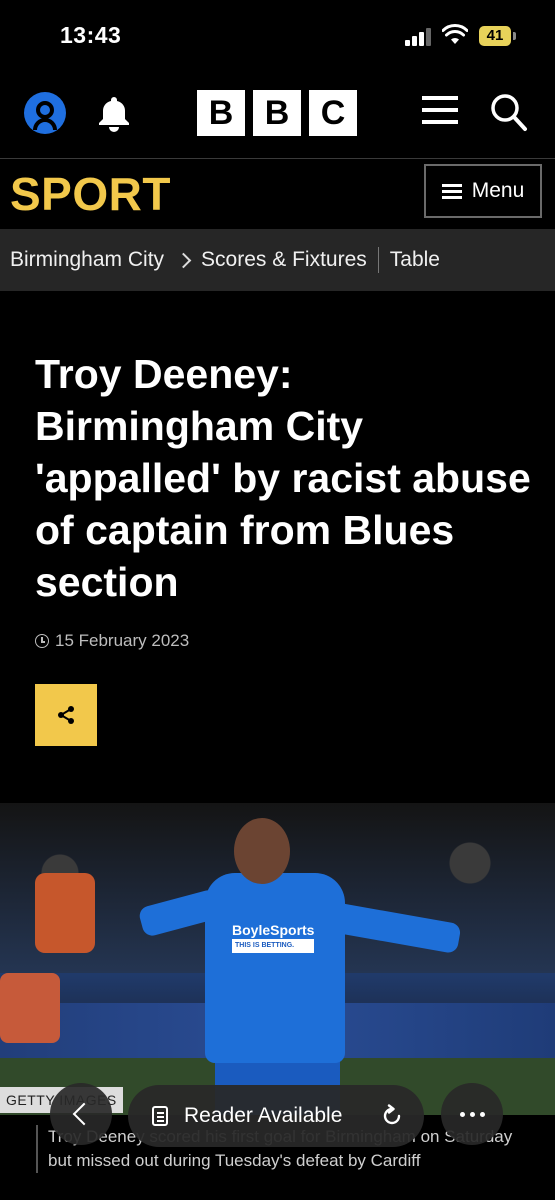 The height and width of the screenshot is (1200, 555). I want to click on sport-bar: SPORT Menu, so click(277, 194).